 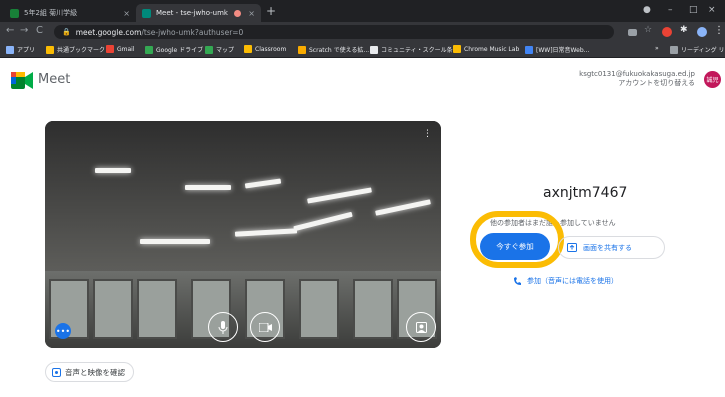 I want to click on reload-icon: C, so click(x=39, y=30).